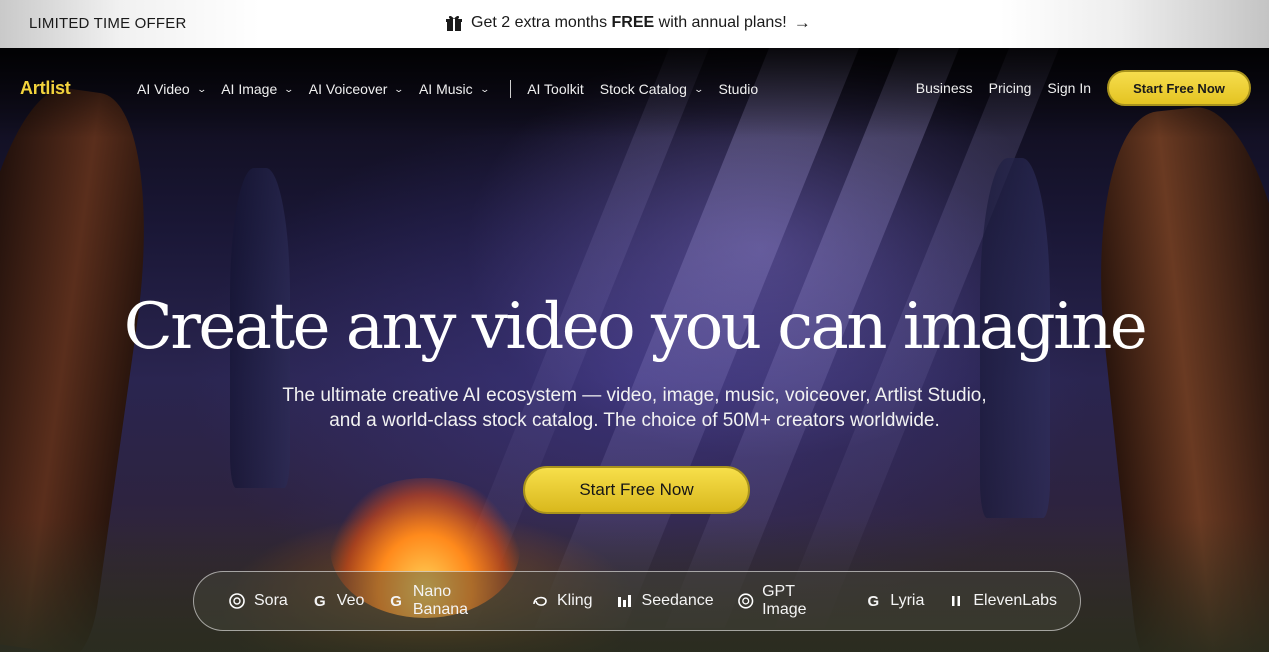  I want to click on model-label: Sora, so click(271, 600).